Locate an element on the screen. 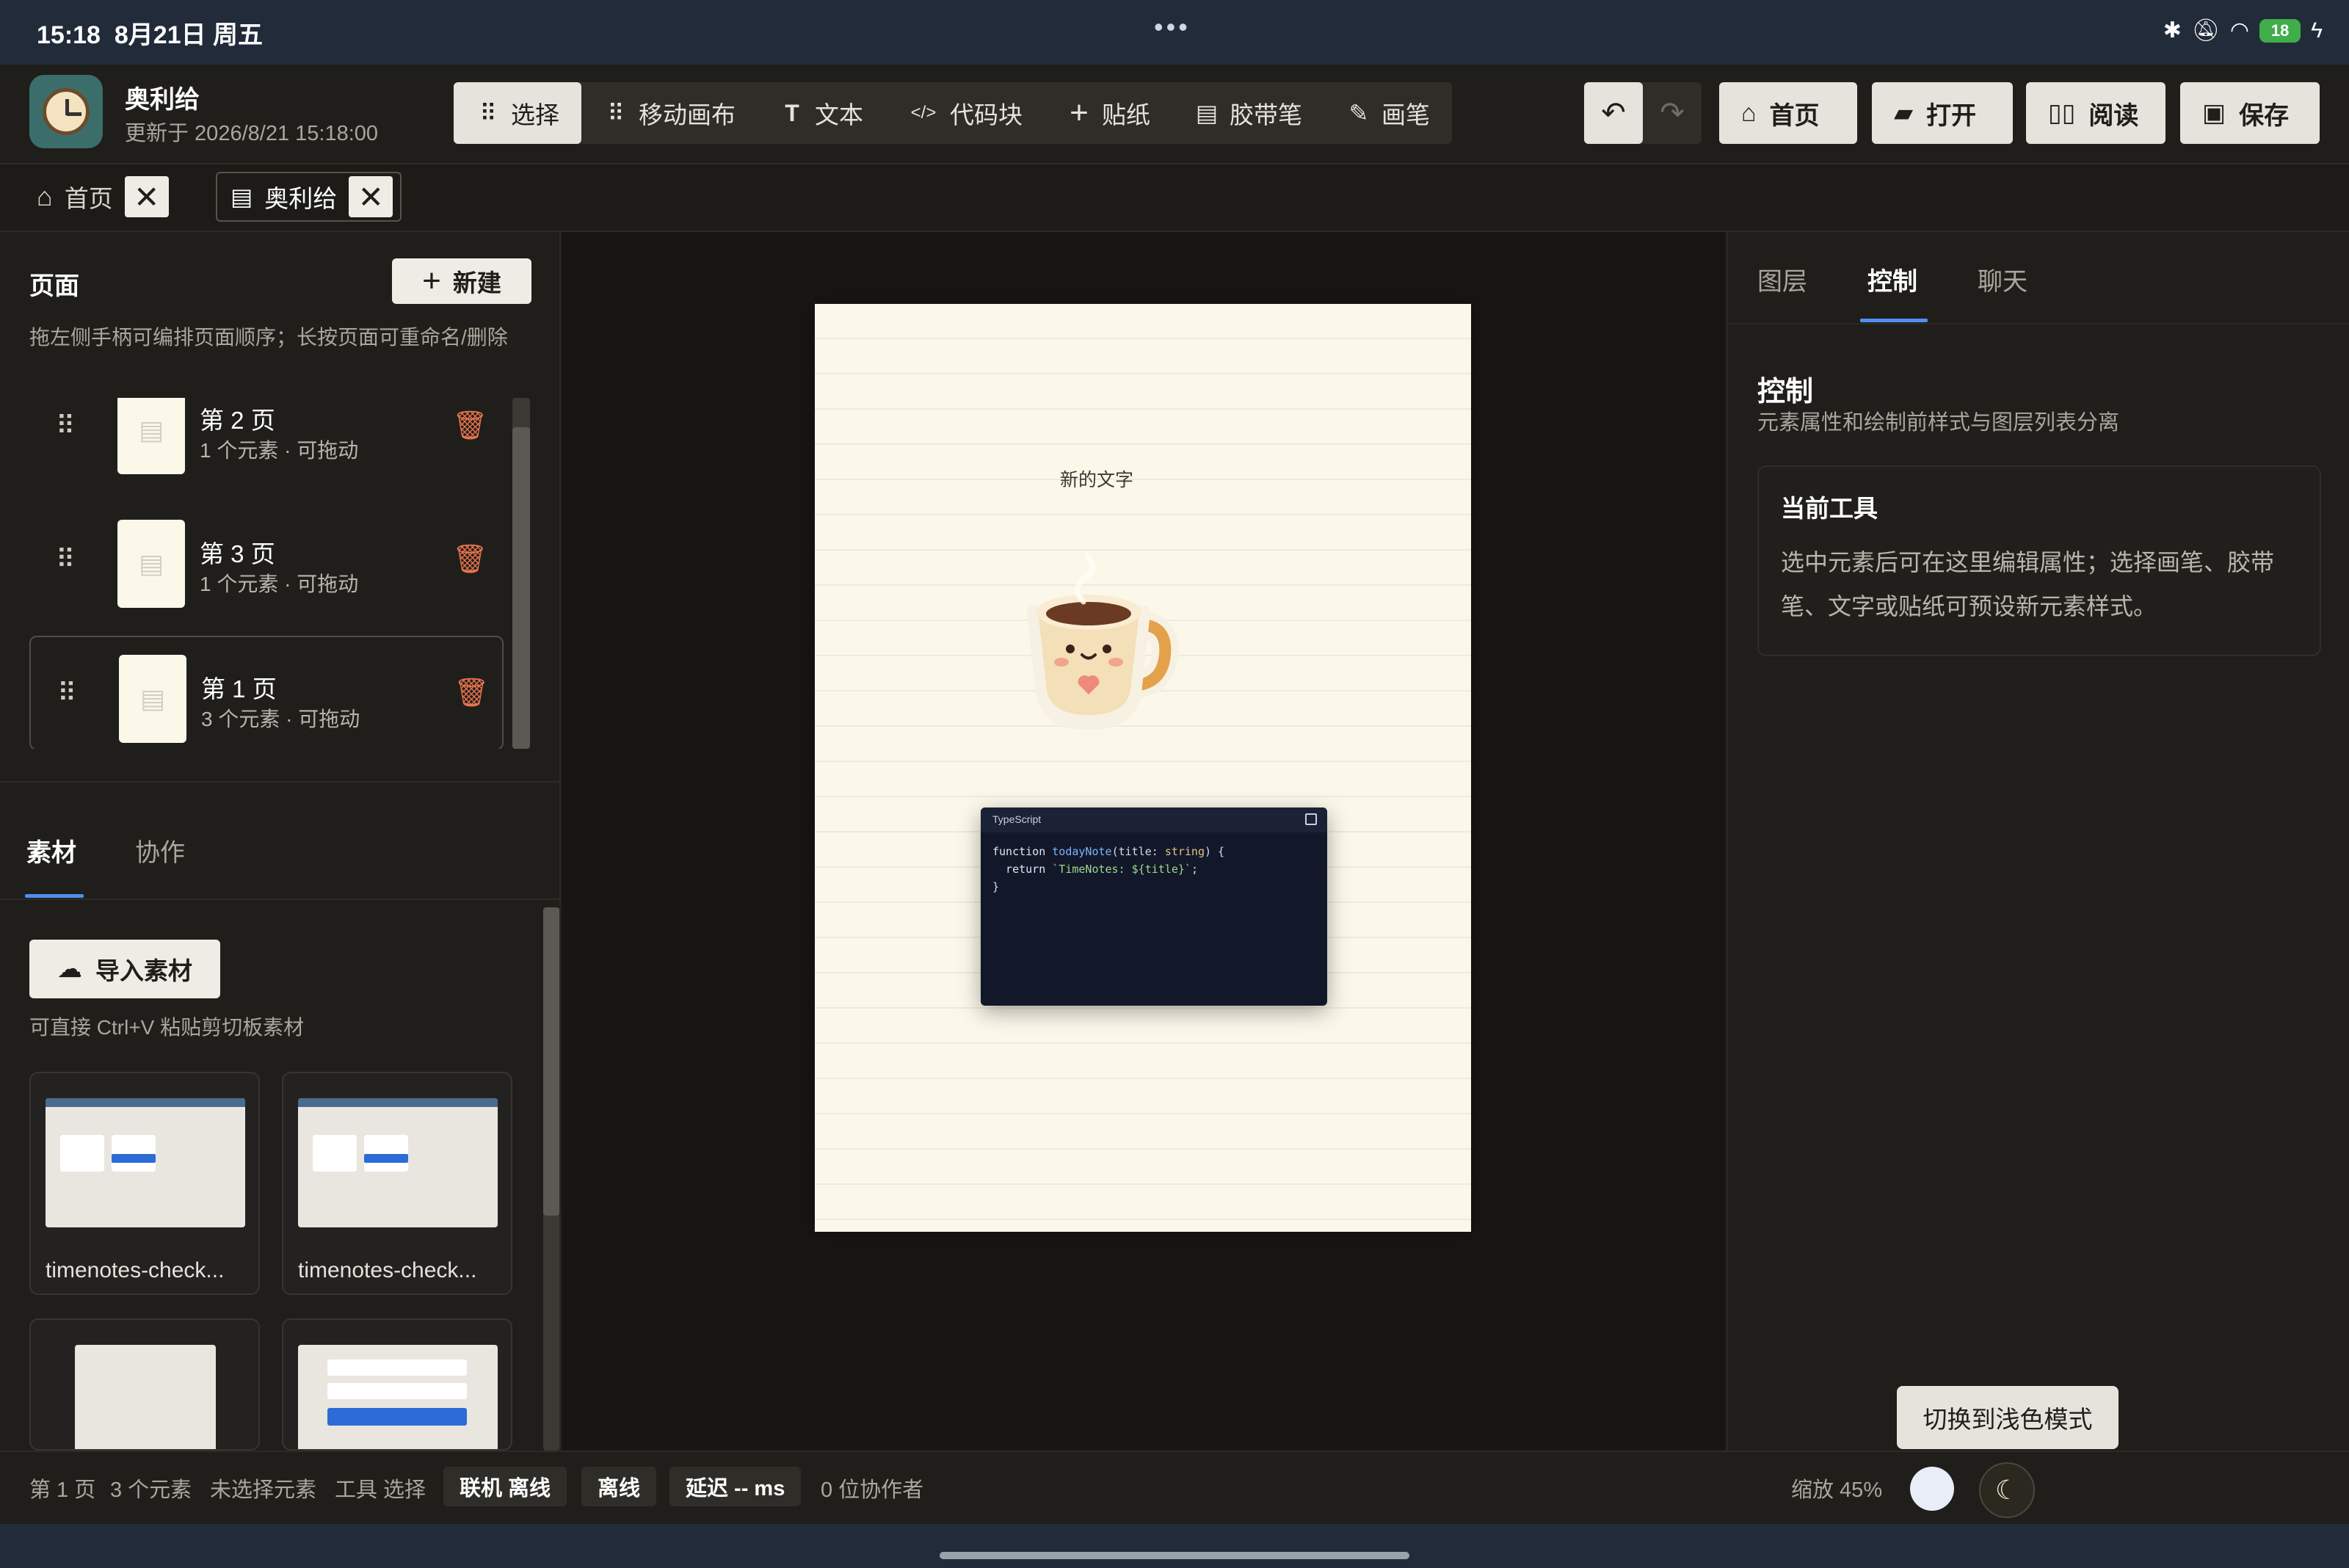 The width and height of the screenshot is (2349, 1568). tab-document: ▤ 奥利给 ✕ is located at coordinates (309, 197).